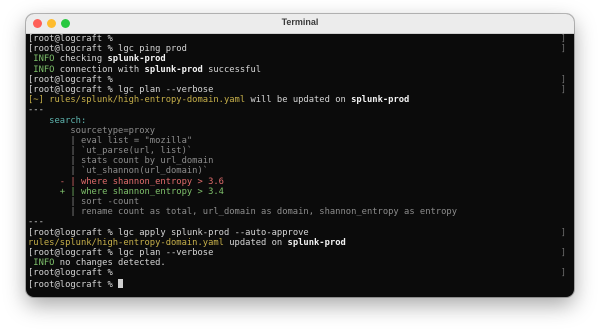  I want to click on terminal-line: [root@logcraft % lgc ping prod], so click(297, 49).